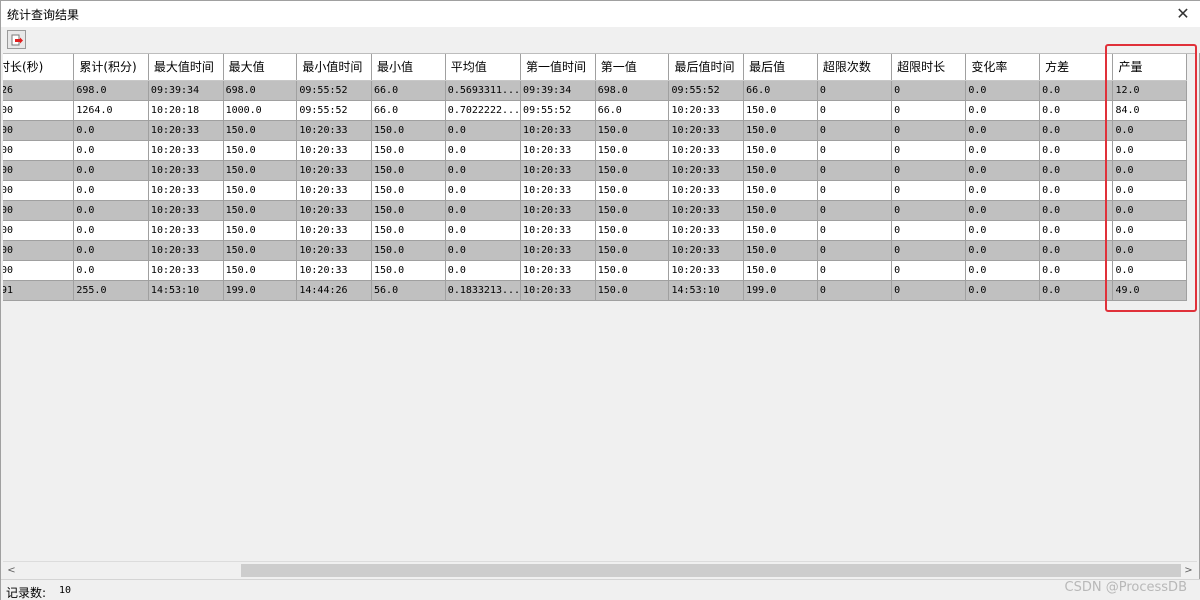 The width and height of the screenshot is (1200, 600). I want to click on table-cell: 226, so click(39, 90).